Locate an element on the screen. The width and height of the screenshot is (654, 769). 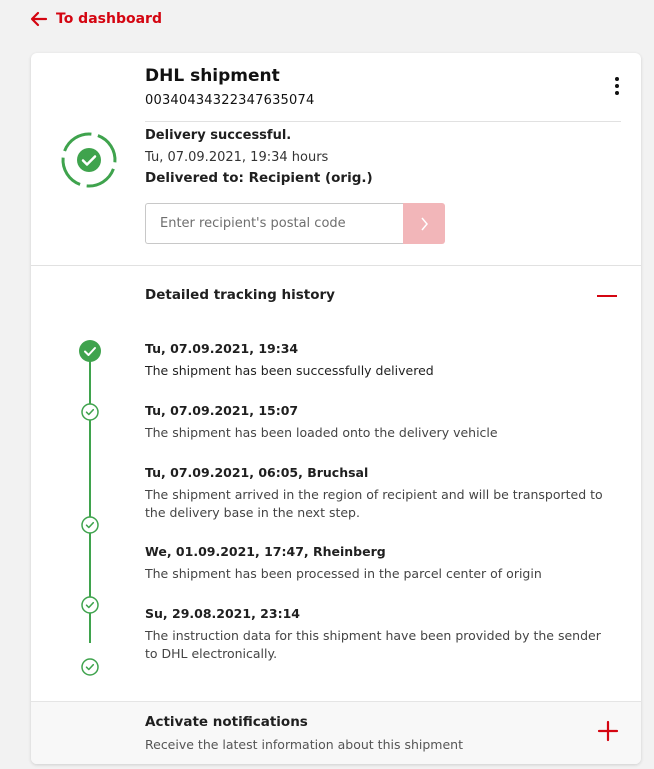
event-date: Tu, 07.09.2021, 19:34 is located at coordinates (222, 348).